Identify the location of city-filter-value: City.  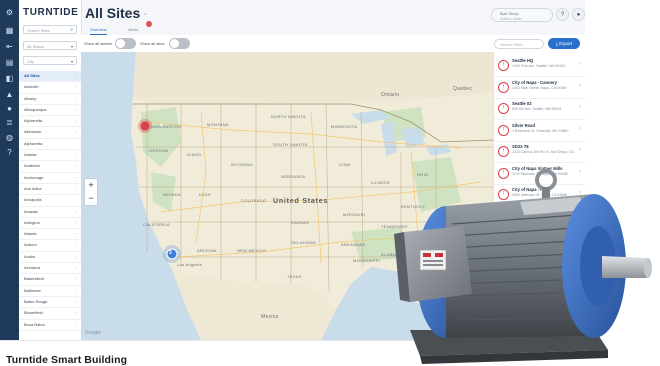
(30, 61).